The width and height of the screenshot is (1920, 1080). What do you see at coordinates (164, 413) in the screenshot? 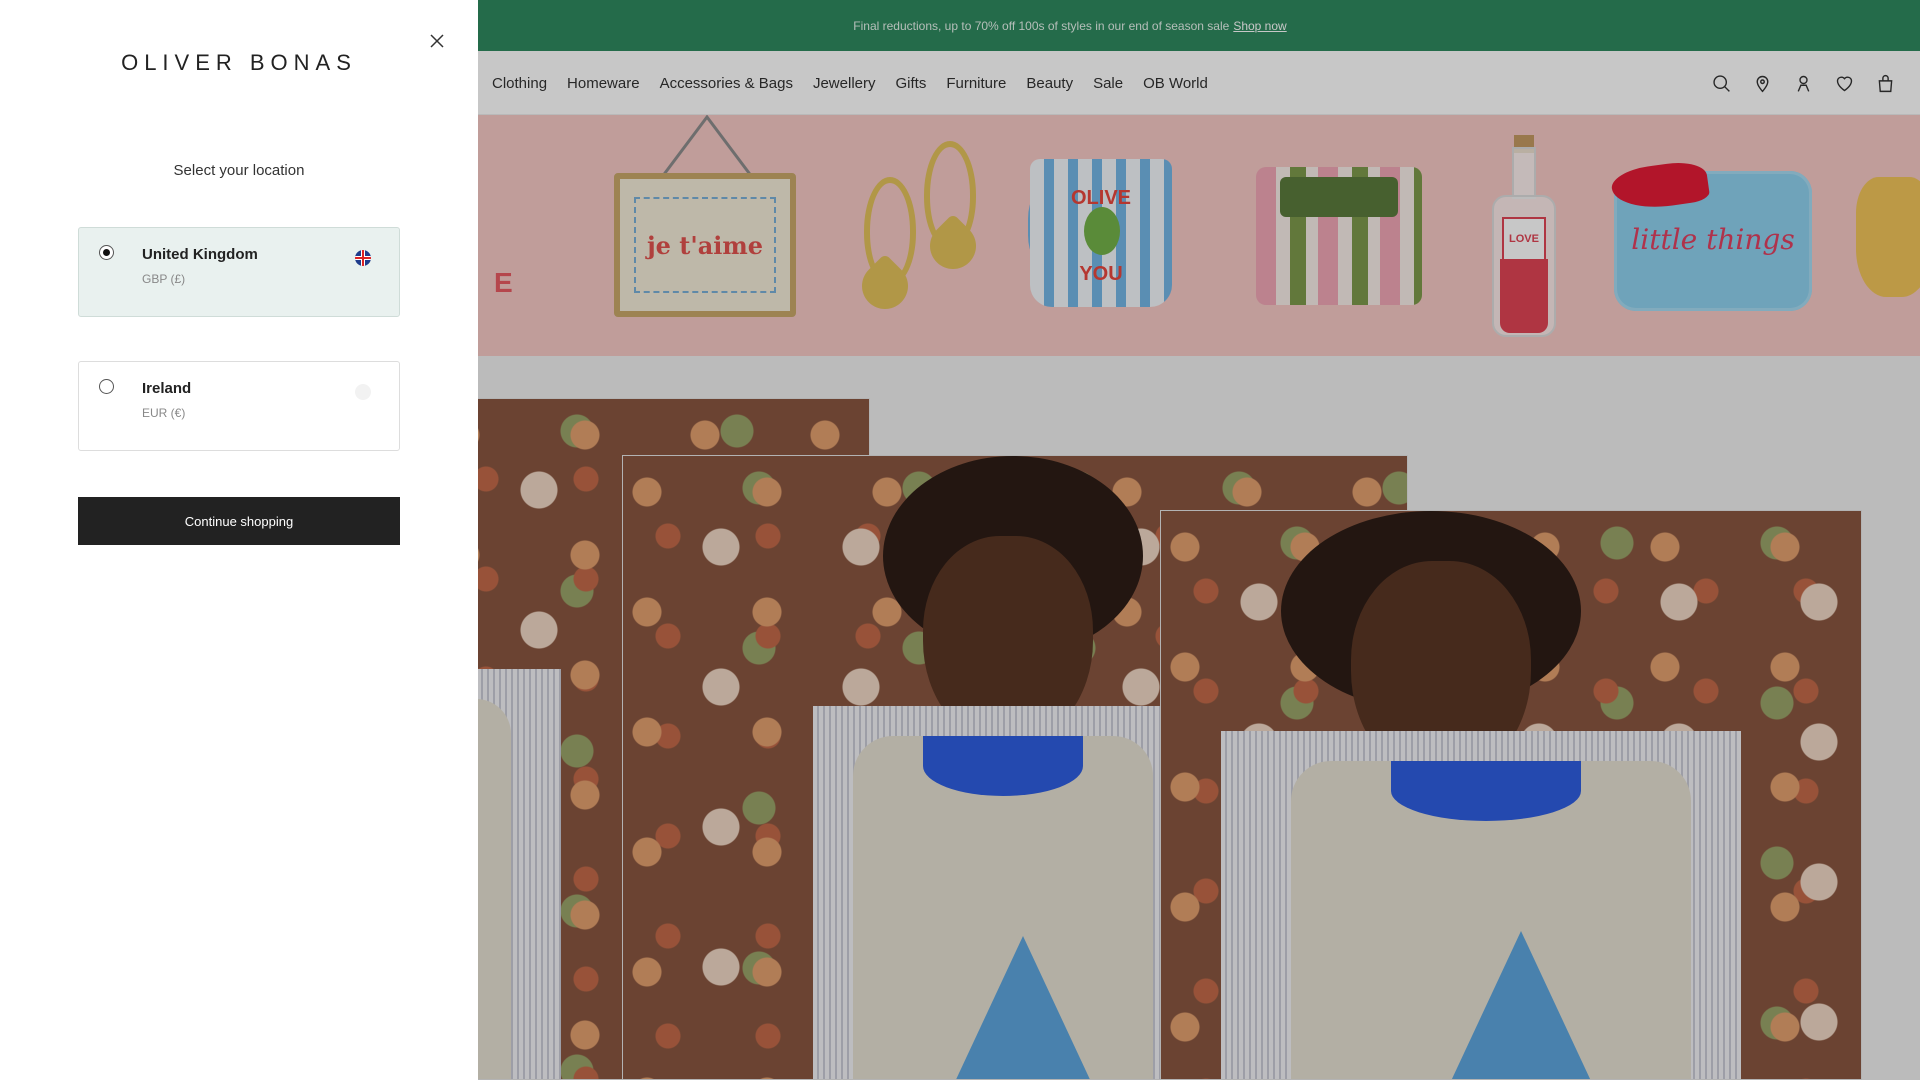
I see `location-currency: EUR (€)` at bounding box center [164, 413].